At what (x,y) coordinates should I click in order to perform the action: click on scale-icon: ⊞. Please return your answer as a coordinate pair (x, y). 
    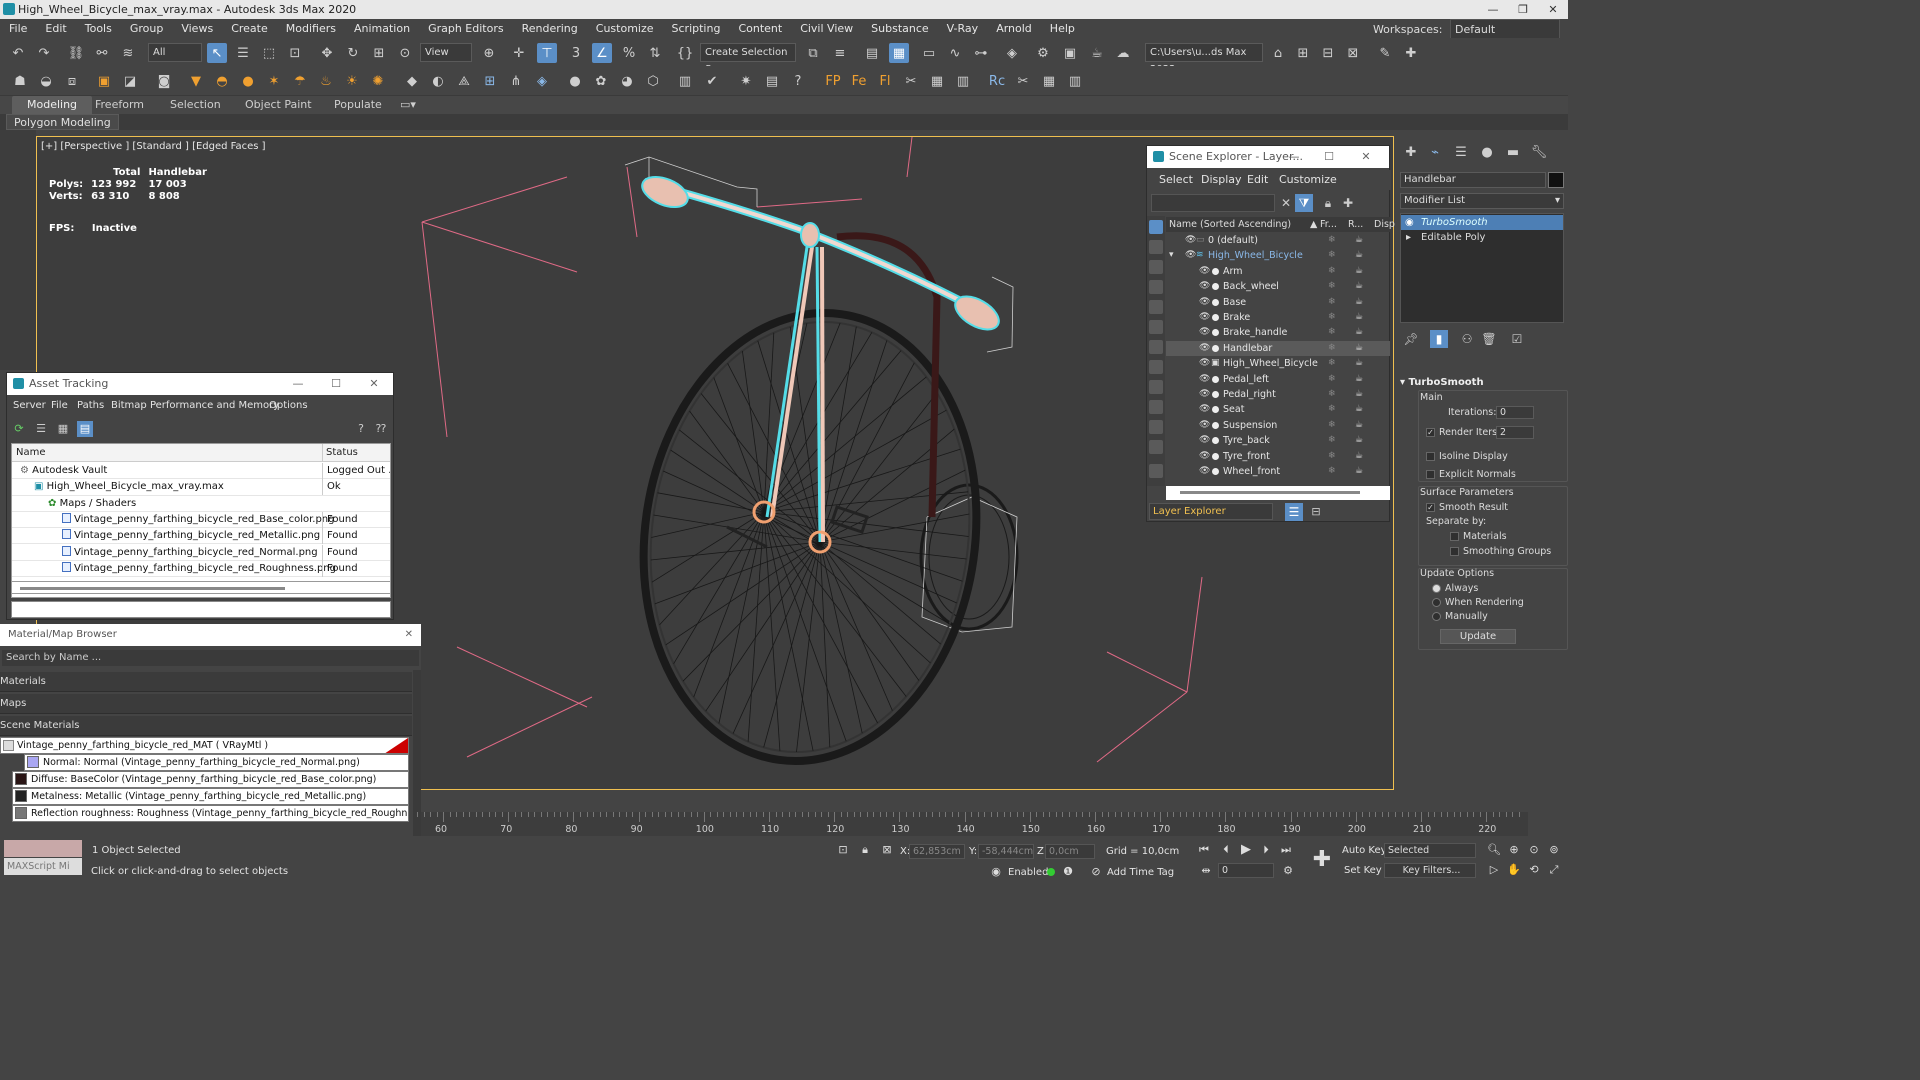
    Looking at the image, I should click on (379, 53).